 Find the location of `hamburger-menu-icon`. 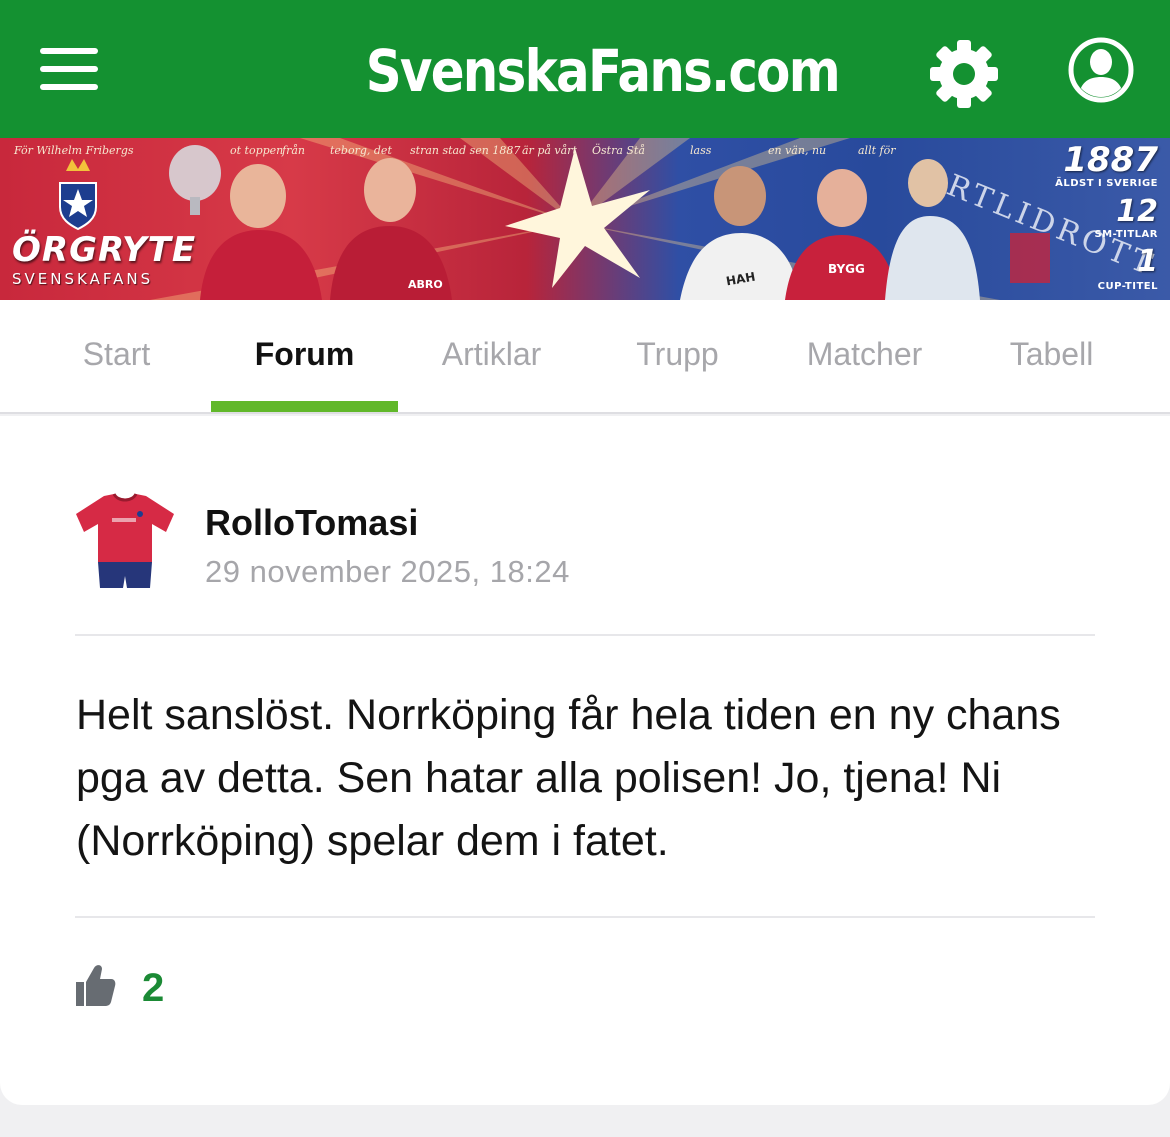

hamburger-menu-icon is located at coordinates (69, 69).